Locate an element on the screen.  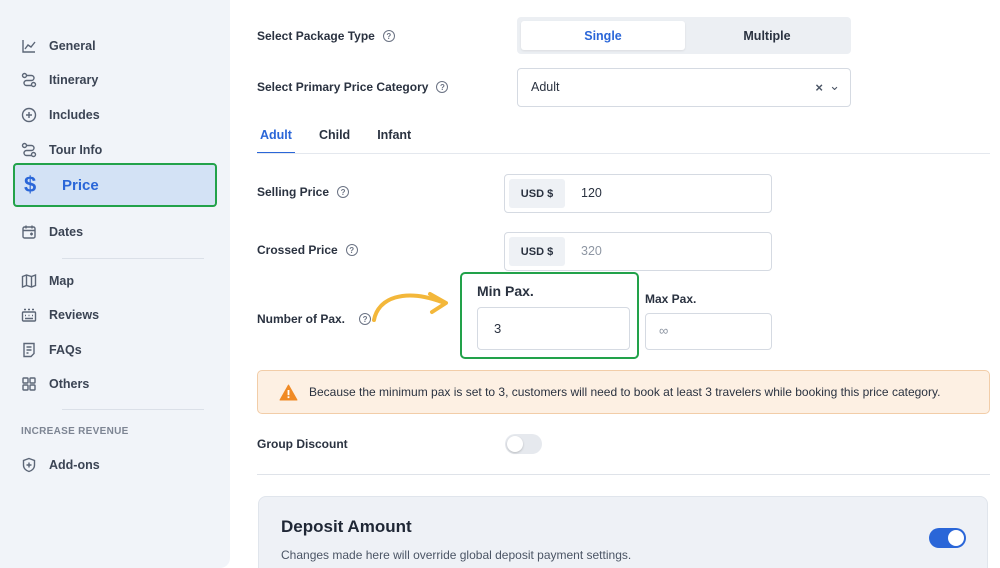
sidebar-item-add-ons: Add-ons is located at coordinates (60, 465).